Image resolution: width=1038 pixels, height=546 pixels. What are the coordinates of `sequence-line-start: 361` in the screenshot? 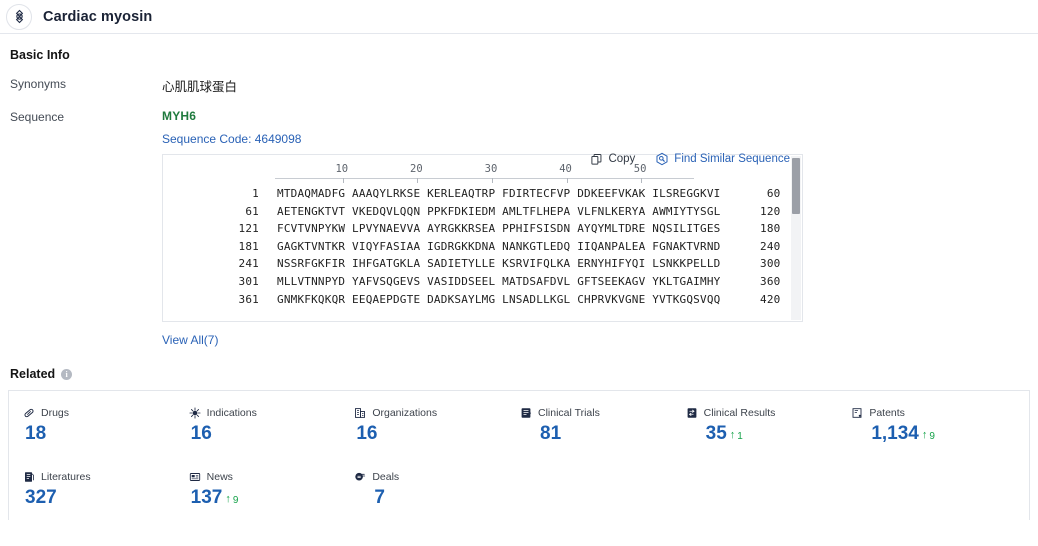 It's located at (248, 299).